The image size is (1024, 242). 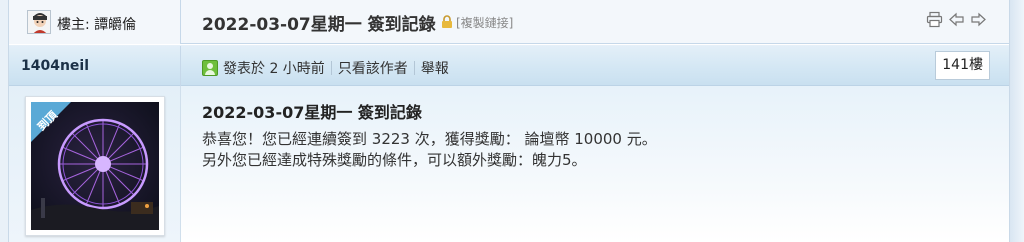 I want to click on author-cell: 1404neil, so click(x=95, y=66).